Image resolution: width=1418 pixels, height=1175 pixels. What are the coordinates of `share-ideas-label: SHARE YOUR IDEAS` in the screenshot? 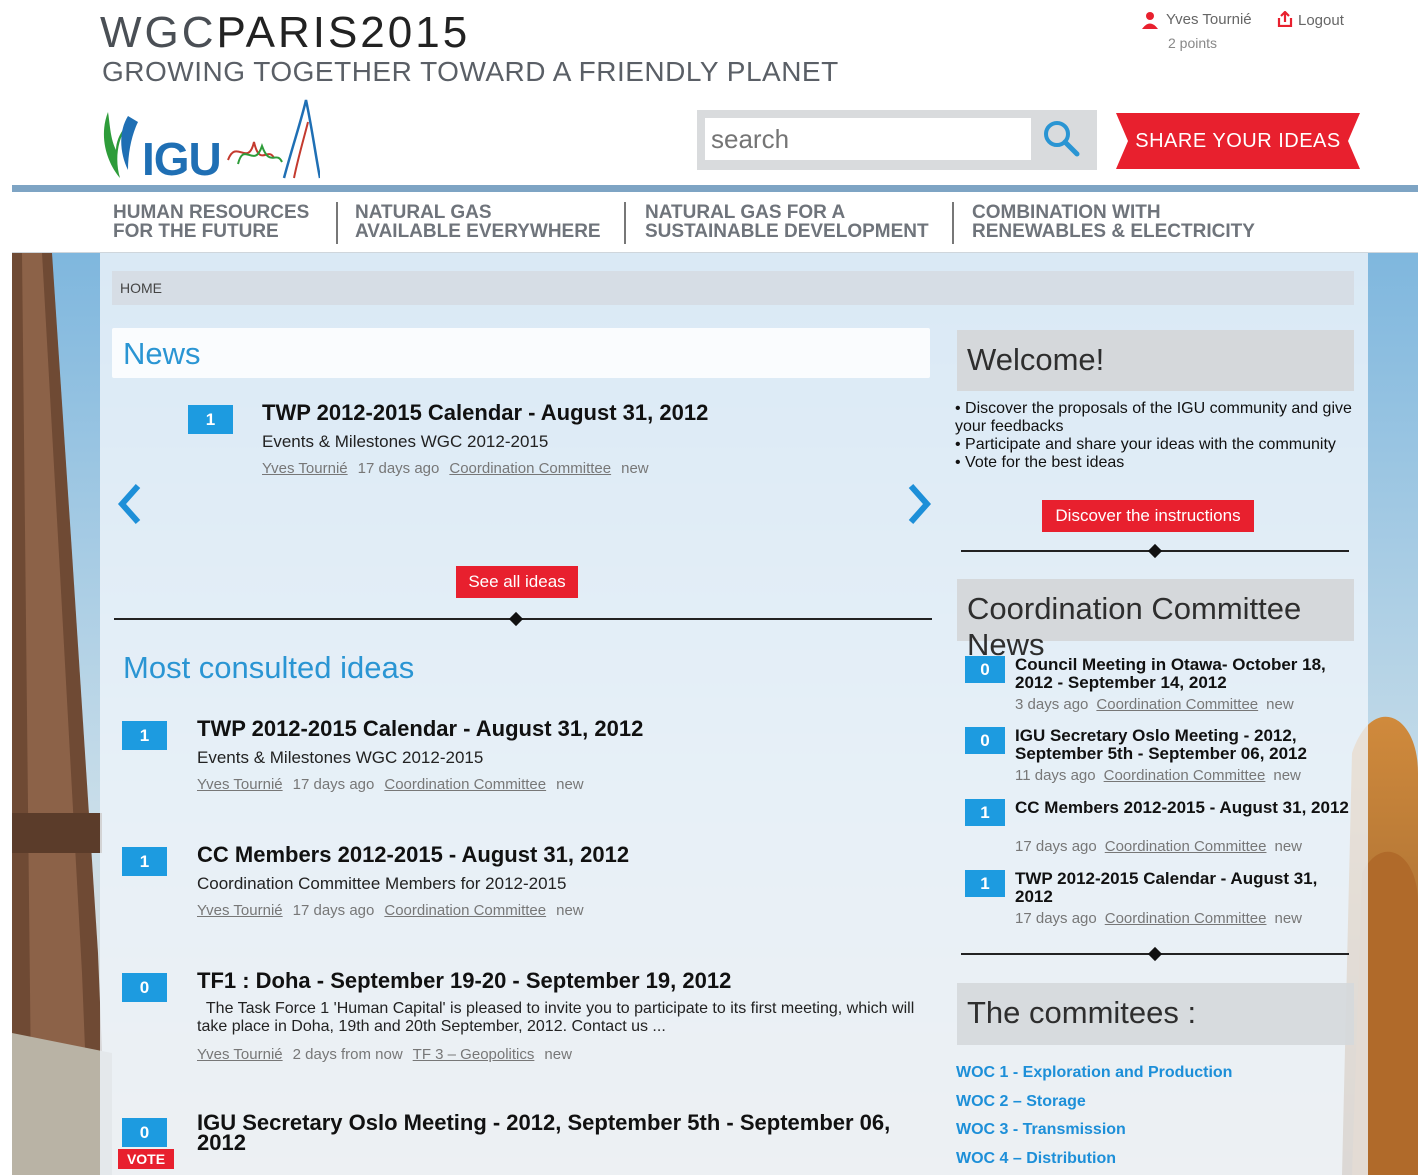 It's located at (1238, 141).